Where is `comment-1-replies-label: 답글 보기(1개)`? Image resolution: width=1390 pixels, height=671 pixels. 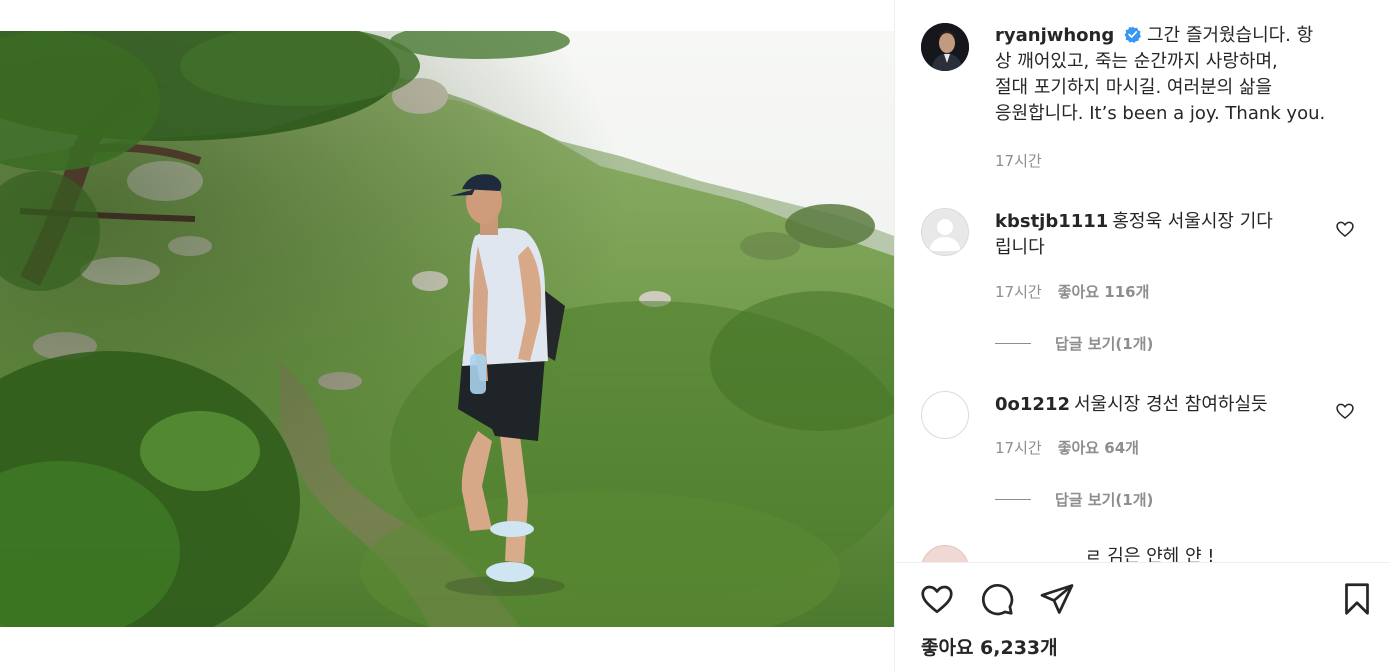
comment-1-replies-label: 답글 보기(1개) is located at coordinates (1104, 344).